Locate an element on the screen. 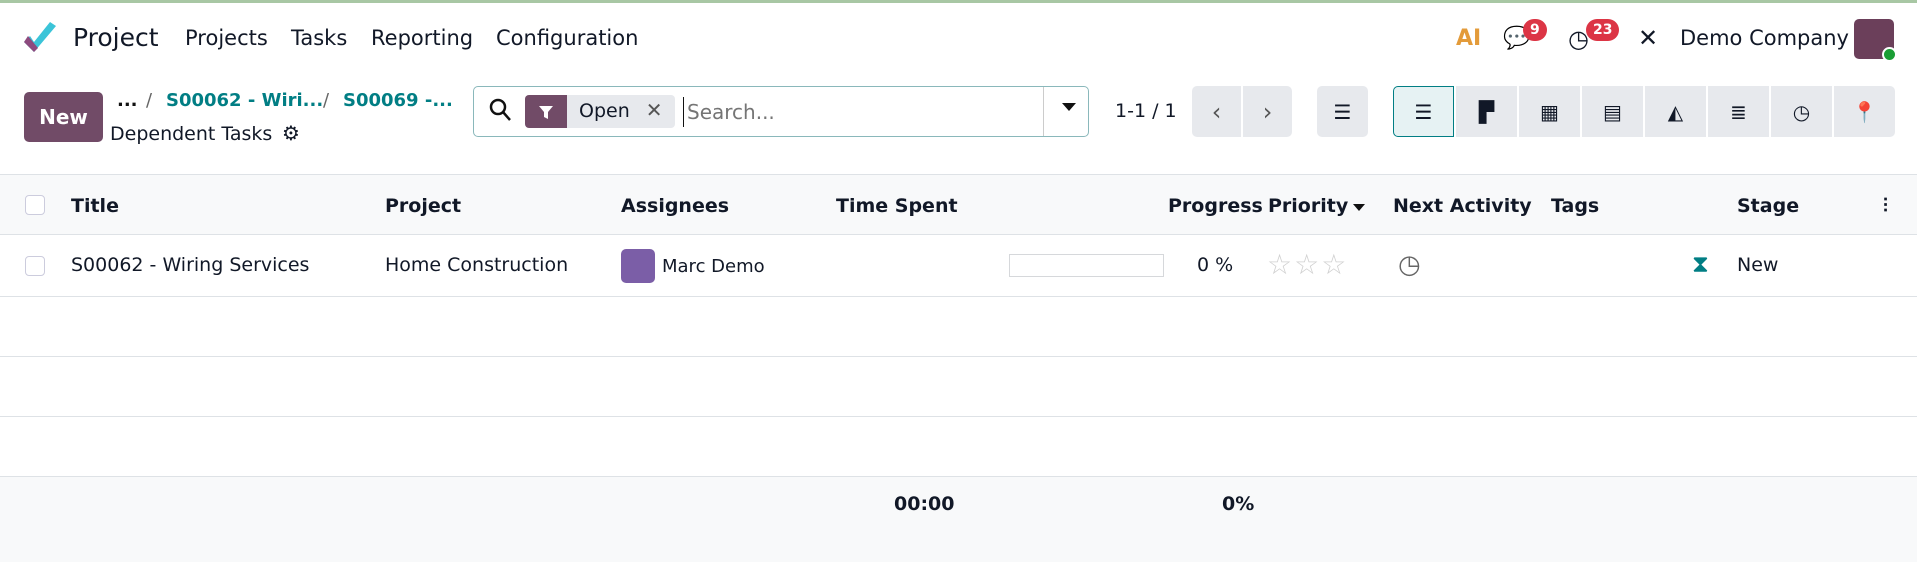 This screenshot has height=562, width=1917. pager-value: 1-1 / 1 is located at coordinates (1146, 111).